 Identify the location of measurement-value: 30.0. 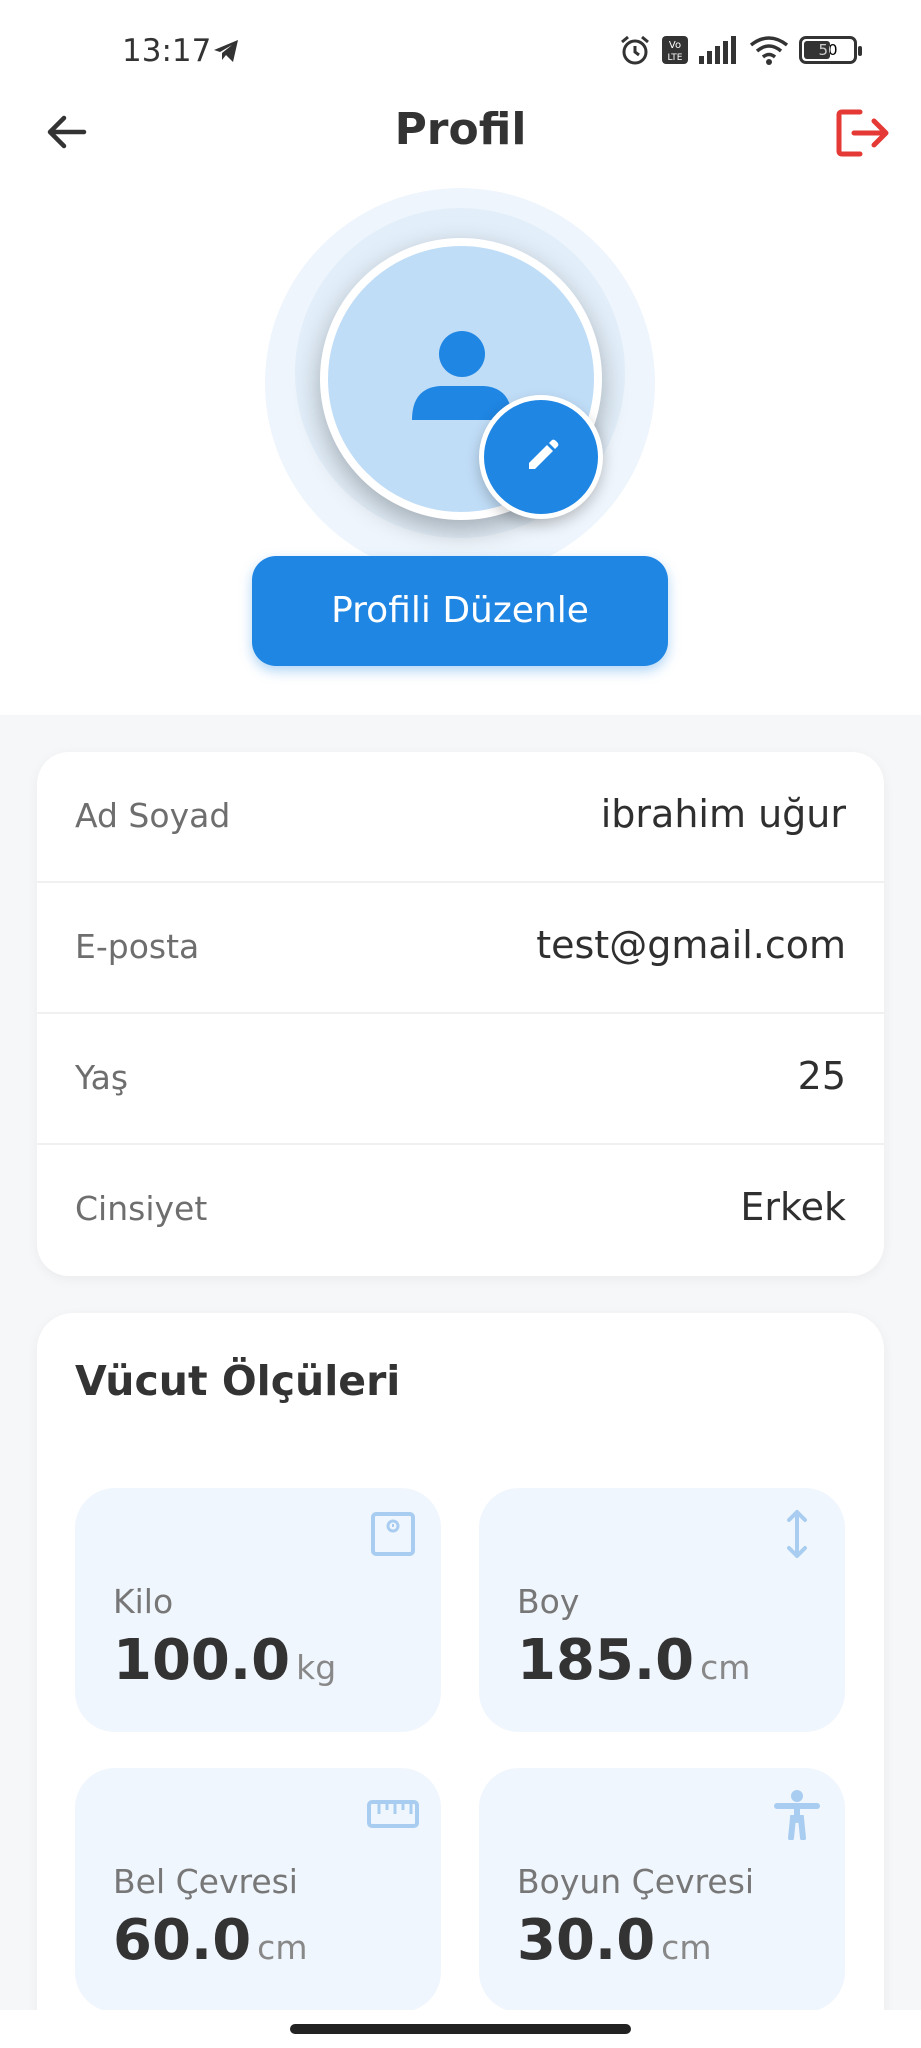
(586, 1940).